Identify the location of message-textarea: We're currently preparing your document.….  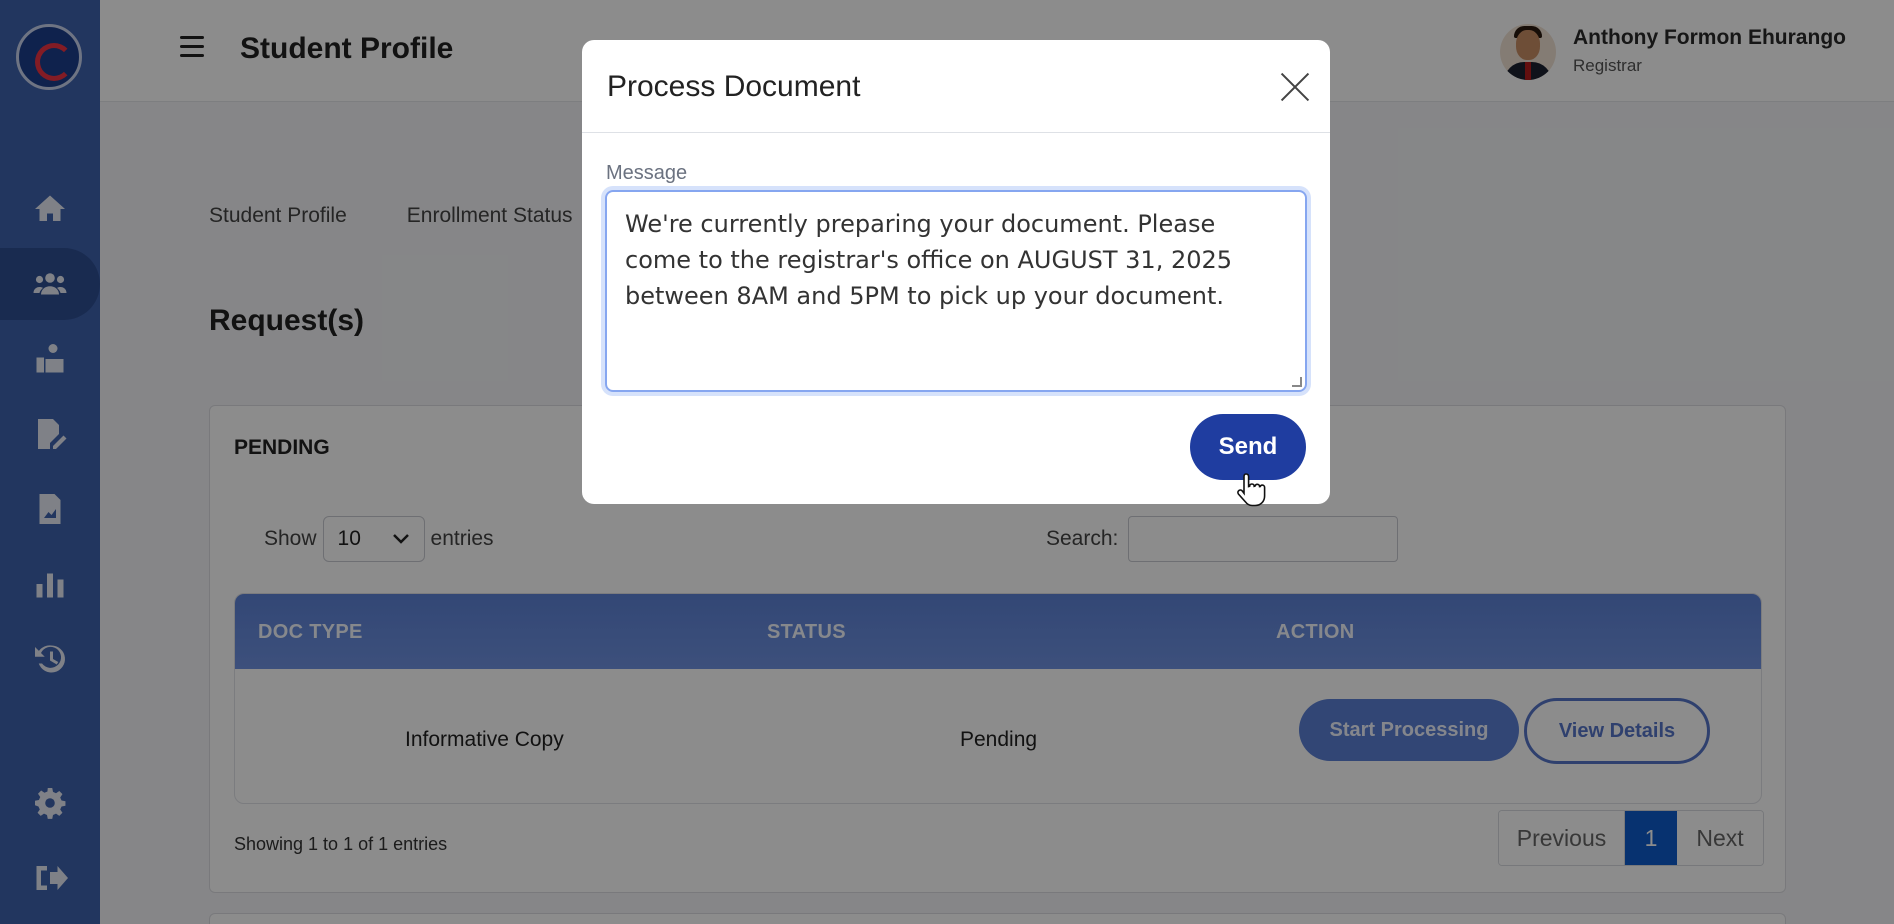
(956, 291).